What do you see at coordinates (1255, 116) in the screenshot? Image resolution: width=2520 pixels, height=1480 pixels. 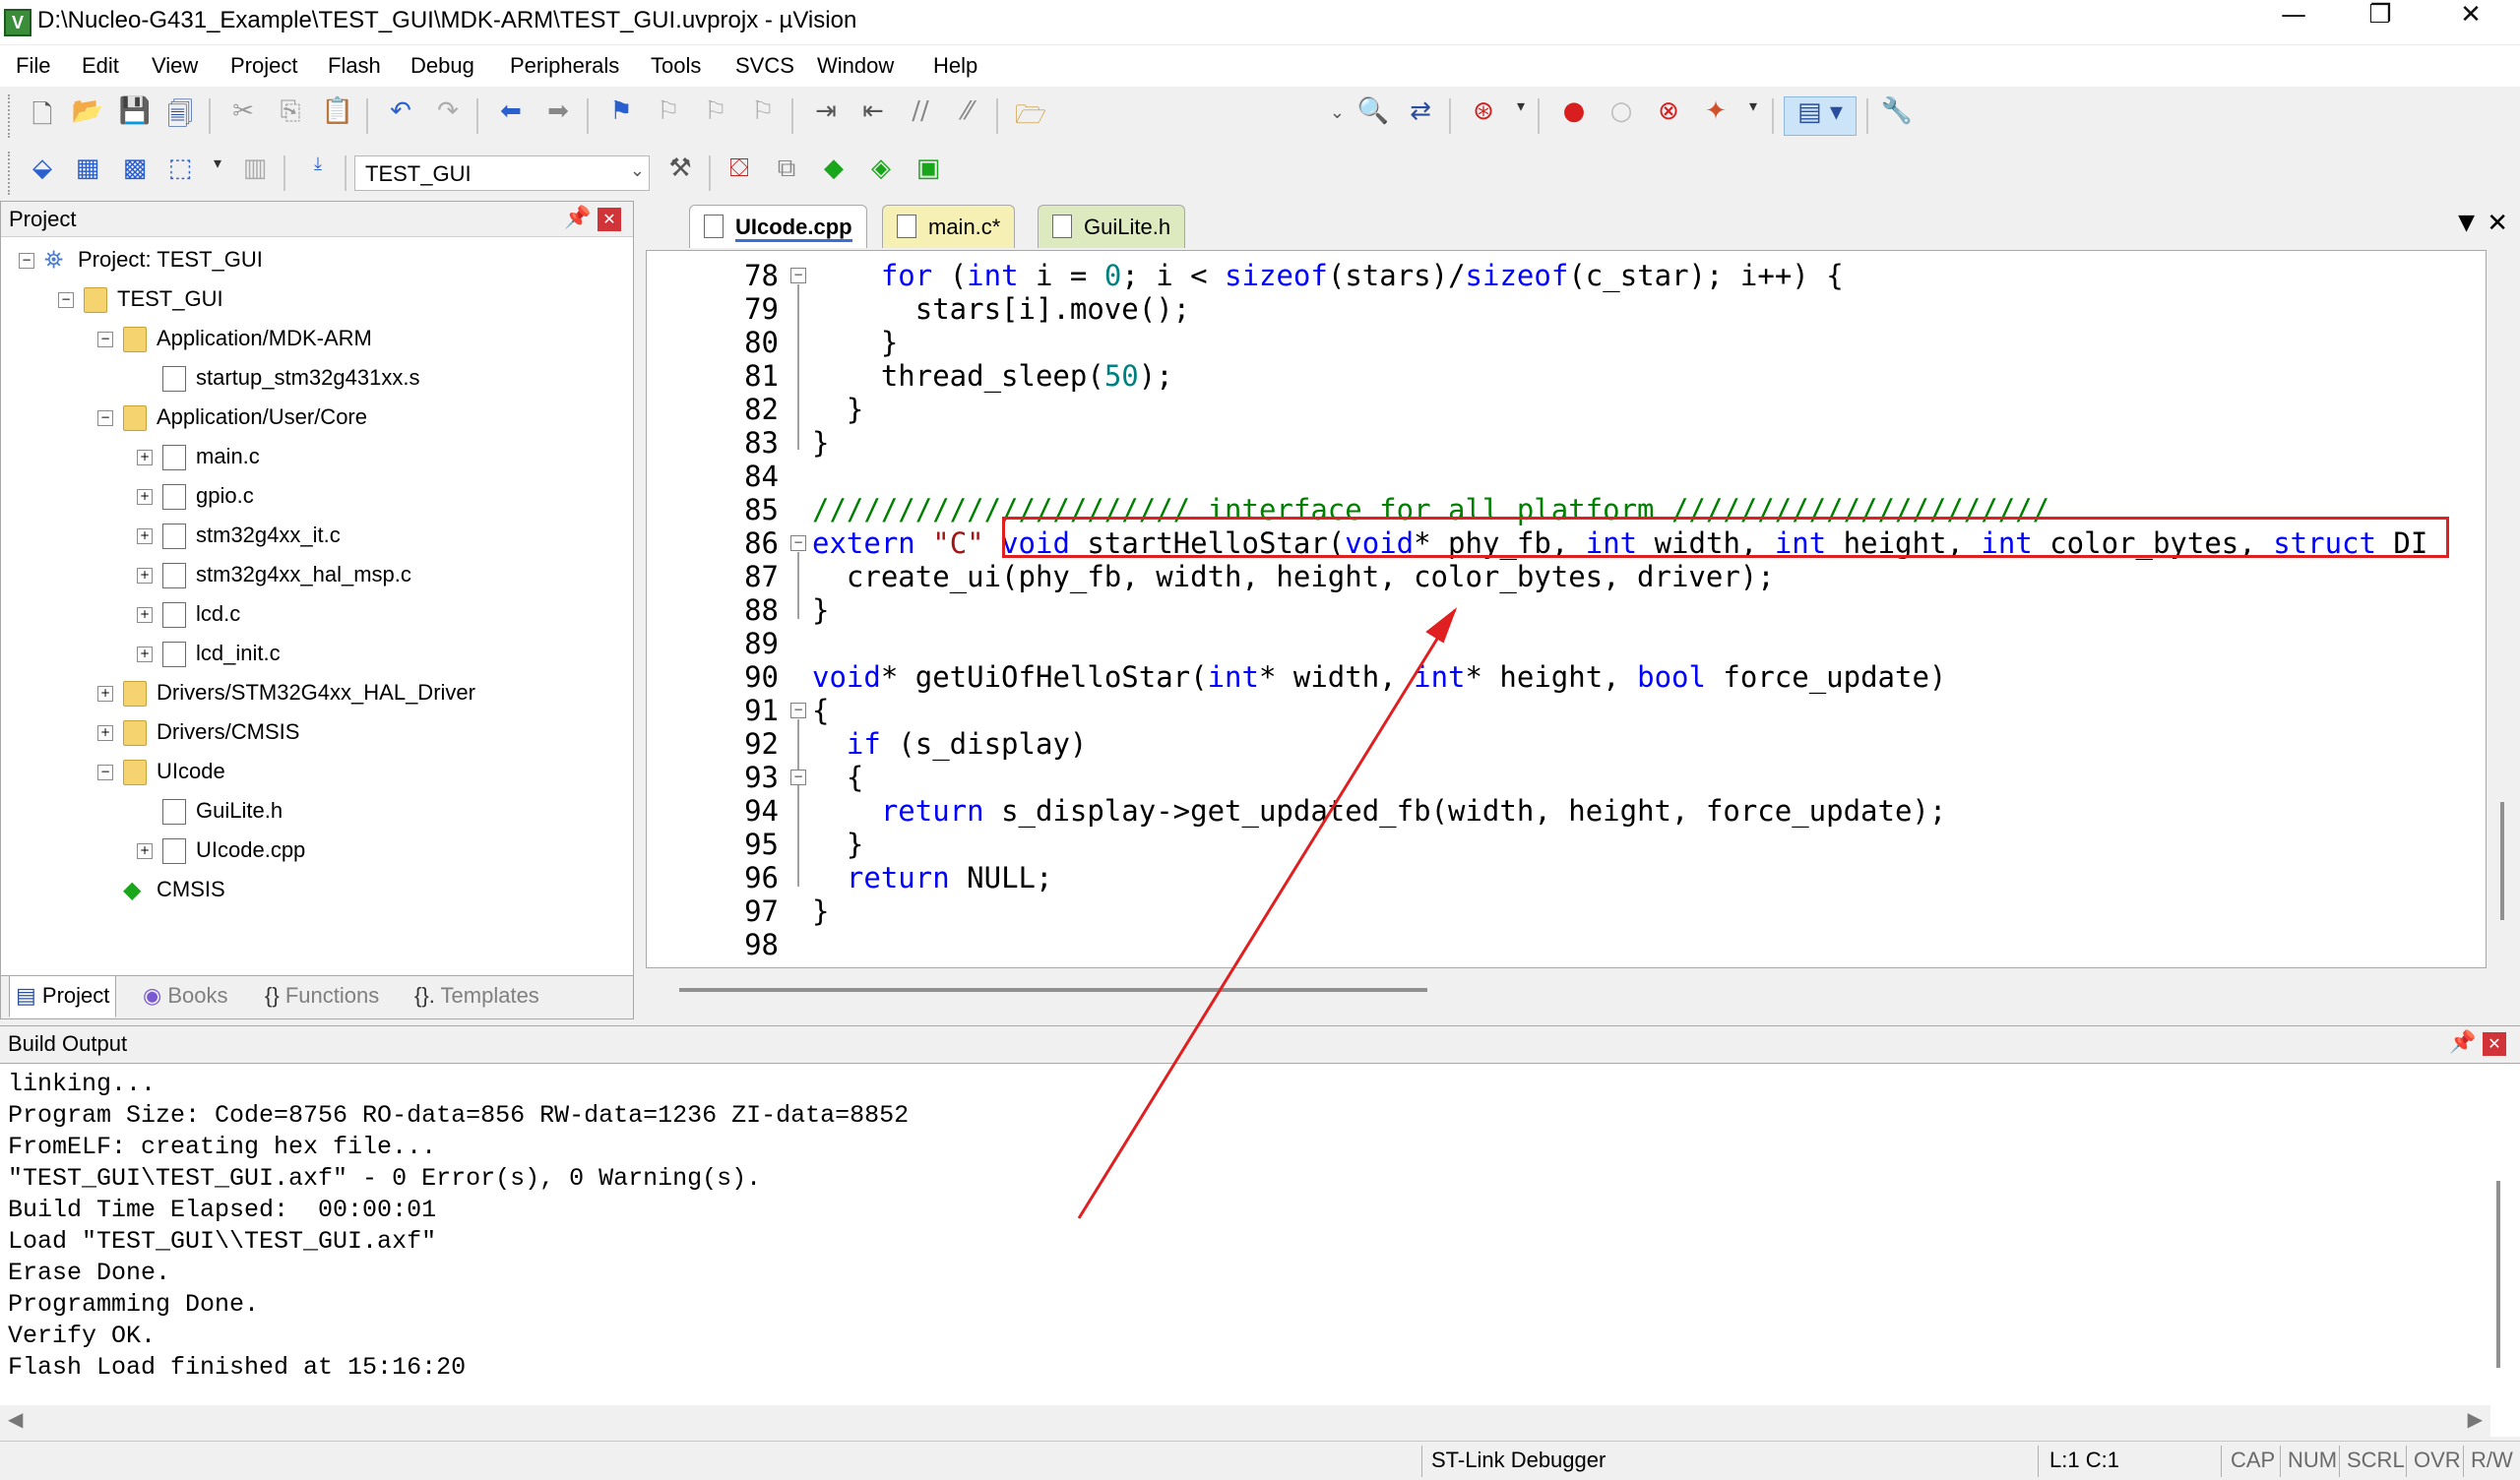 I see `find-combo: ⌄` at bounding box center [1255, 116].